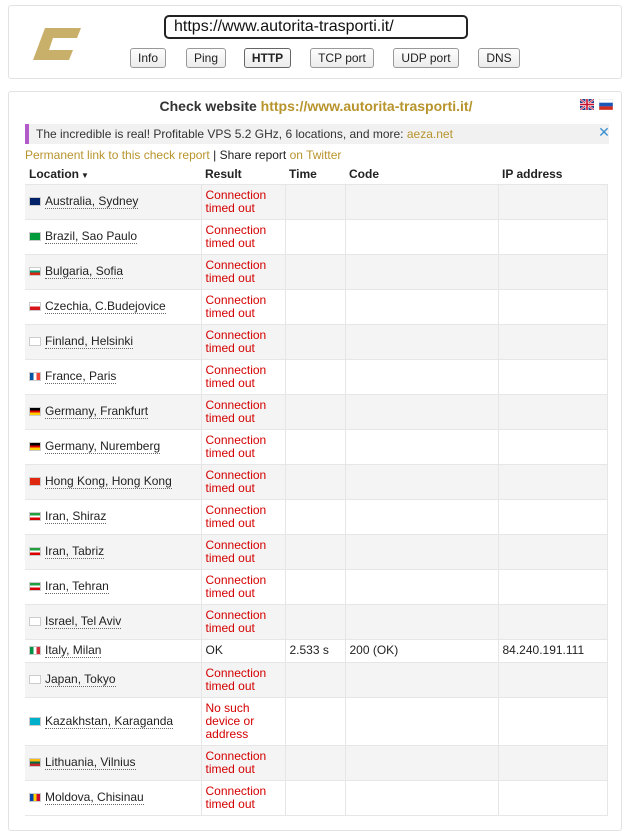 This screenshot has height=831, width=636. I want to click on location-cell: Finland, Helsinki, so click(113, 341).